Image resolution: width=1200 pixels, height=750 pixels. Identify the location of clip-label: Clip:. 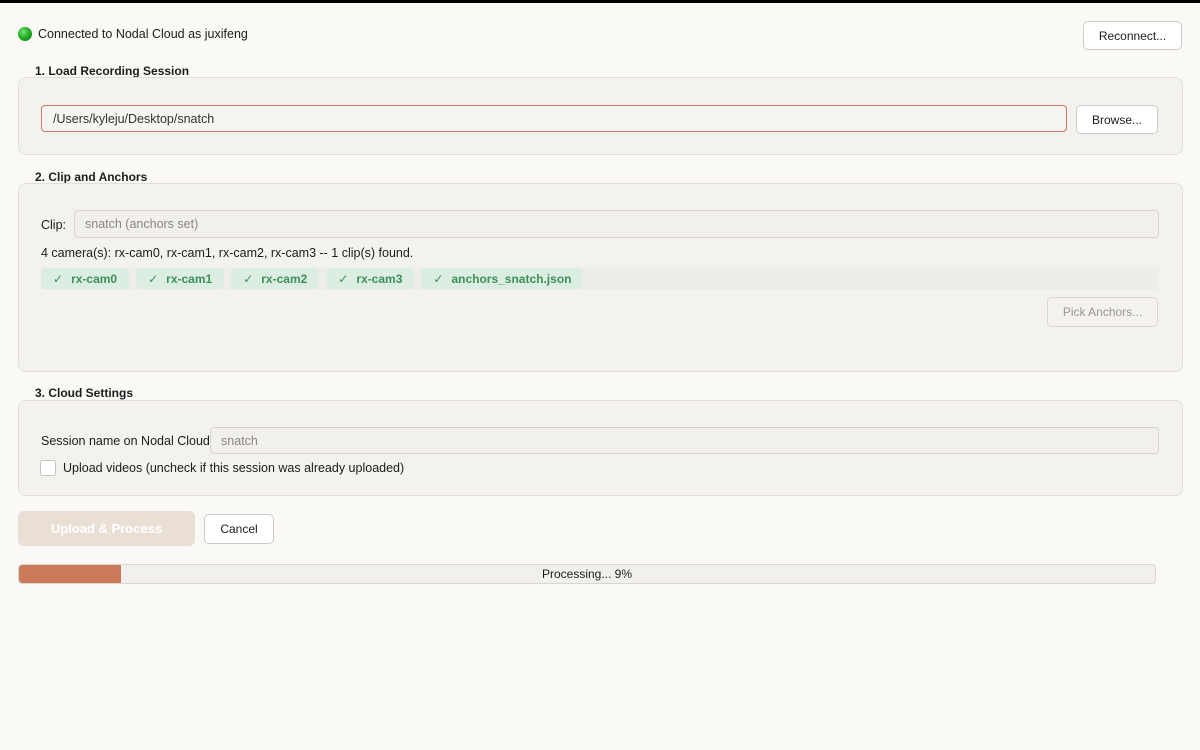
(54, 225).